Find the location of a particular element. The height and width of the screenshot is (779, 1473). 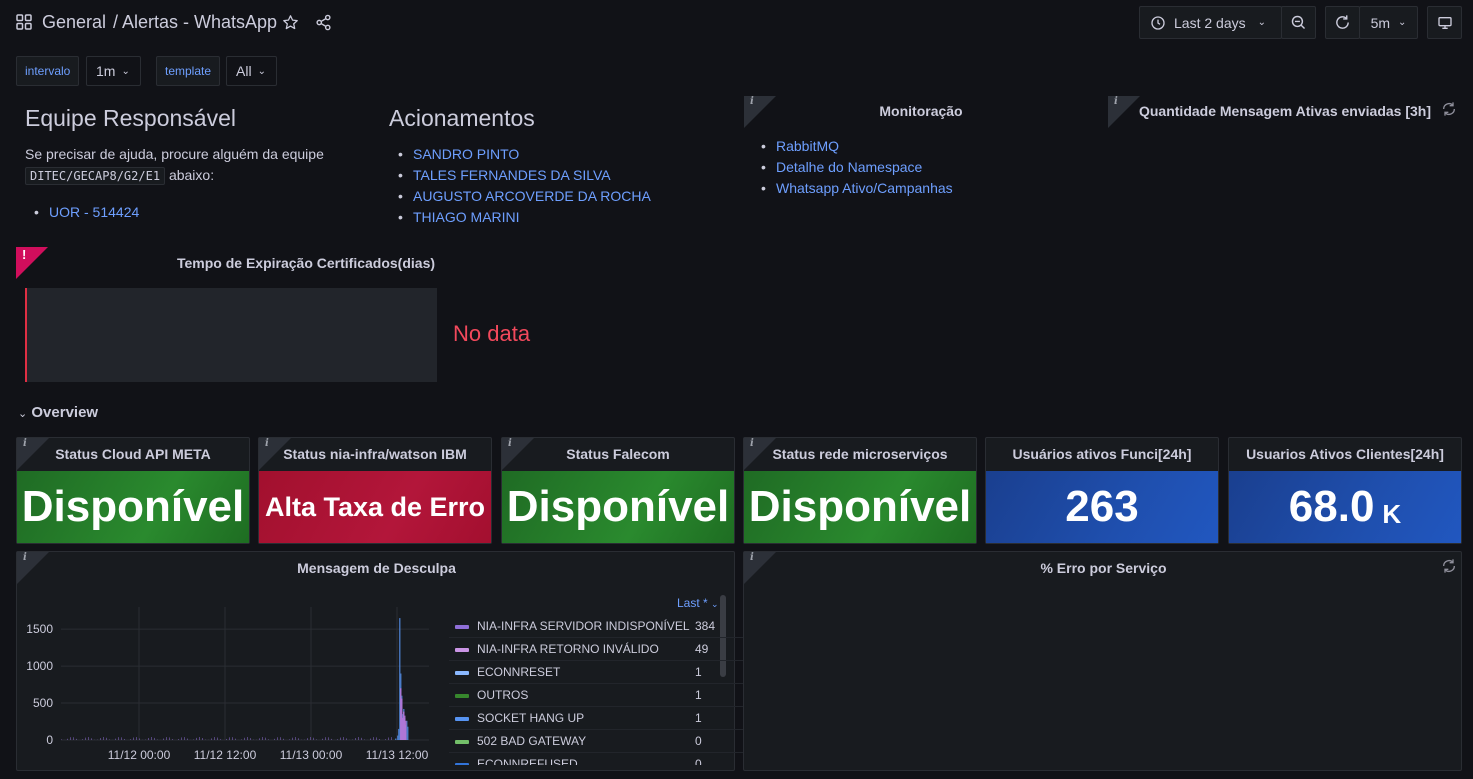

stat-panel: i Status Cloud API META Disponível is located at coordinates (133, 490).